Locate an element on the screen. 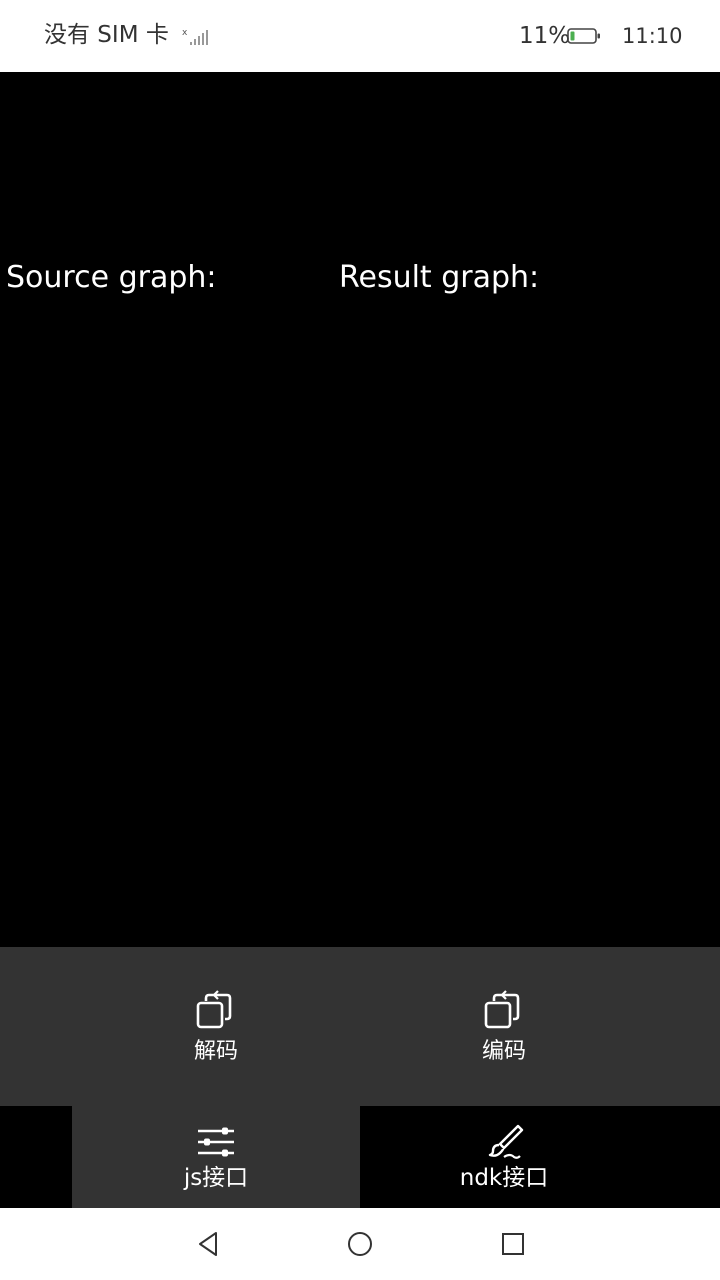 The width and height of the screenshot is (720, 1280). brush-icon is located at coordinates (506, 1141).